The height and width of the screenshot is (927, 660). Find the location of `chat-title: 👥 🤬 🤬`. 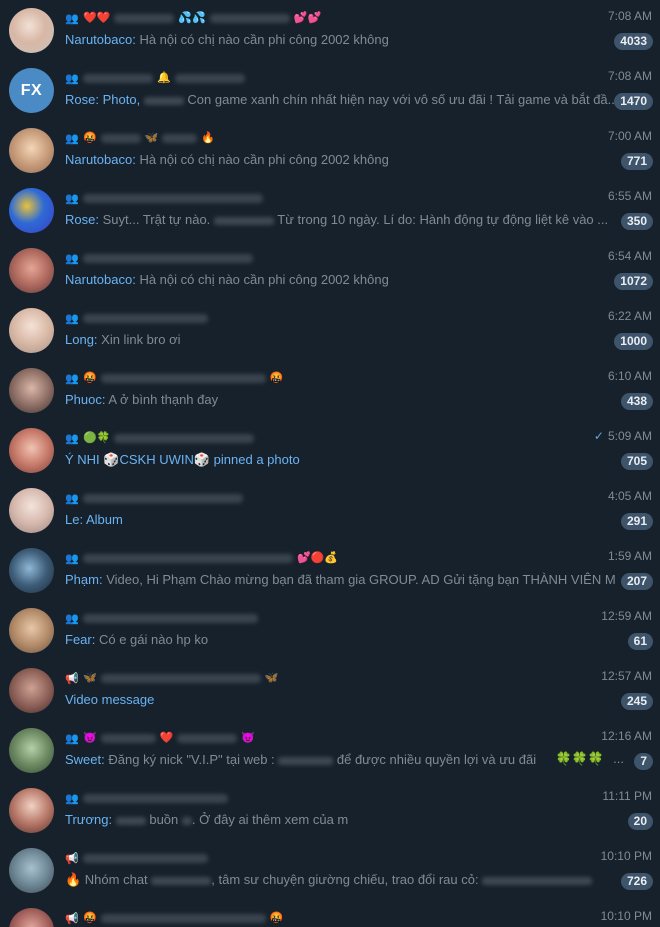

chat-title: 👥 🤬 🤬 is located at coordinates (275, 378).